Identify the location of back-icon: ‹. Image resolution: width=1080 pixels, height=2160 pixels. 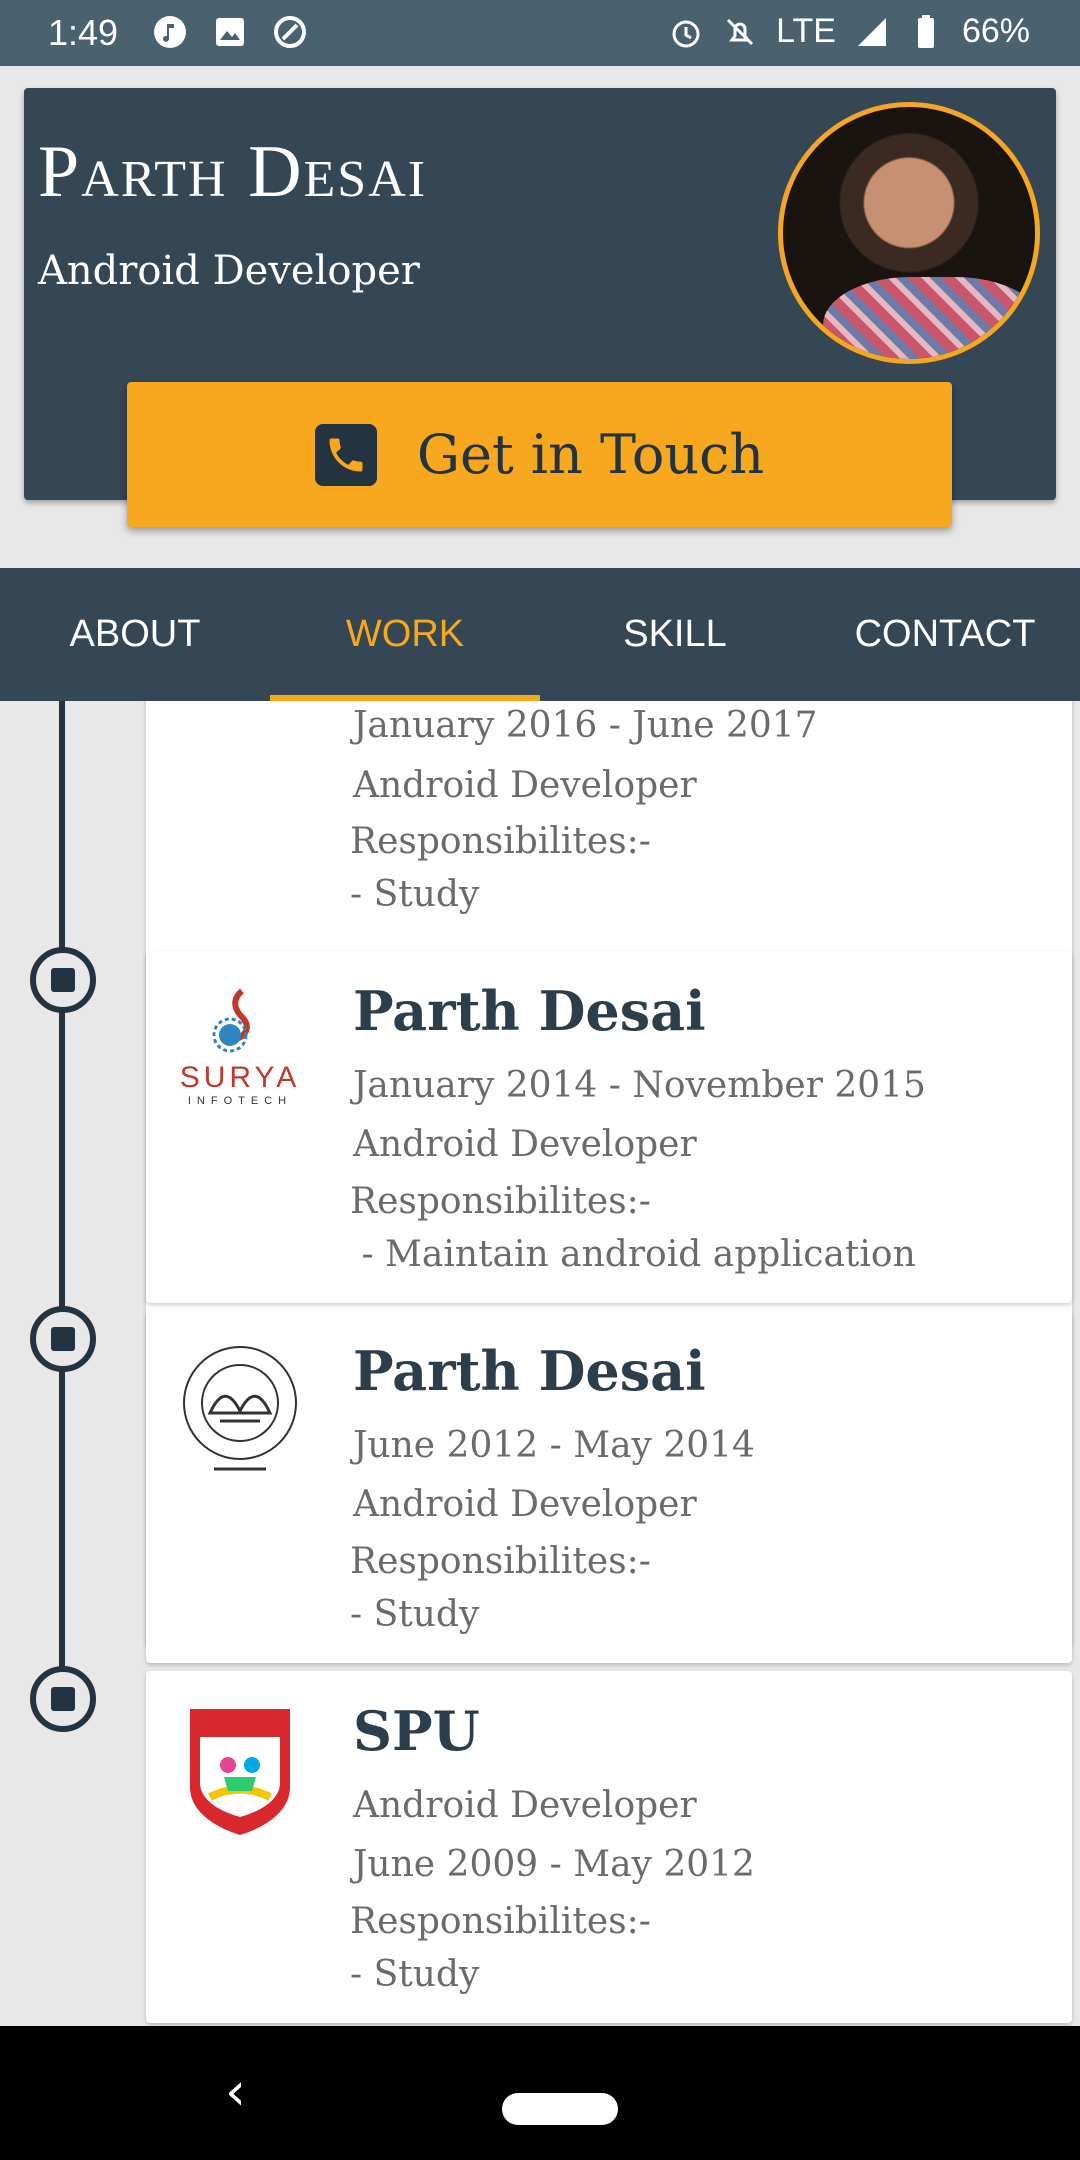
(235, 2092).